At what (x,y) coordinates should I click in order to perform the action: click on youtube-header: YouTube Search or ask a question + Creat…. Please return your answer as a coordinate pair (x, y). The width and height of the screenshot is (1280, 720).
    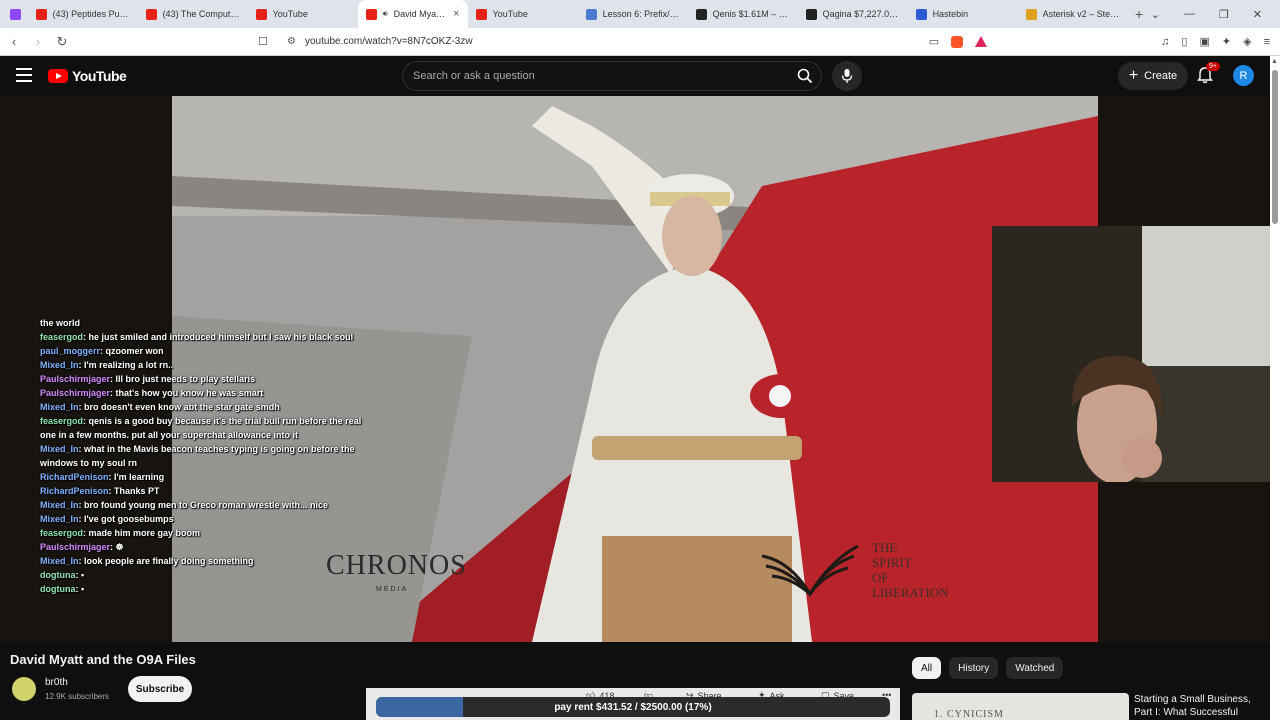
    Looking at the image, I should click on (635, 76).